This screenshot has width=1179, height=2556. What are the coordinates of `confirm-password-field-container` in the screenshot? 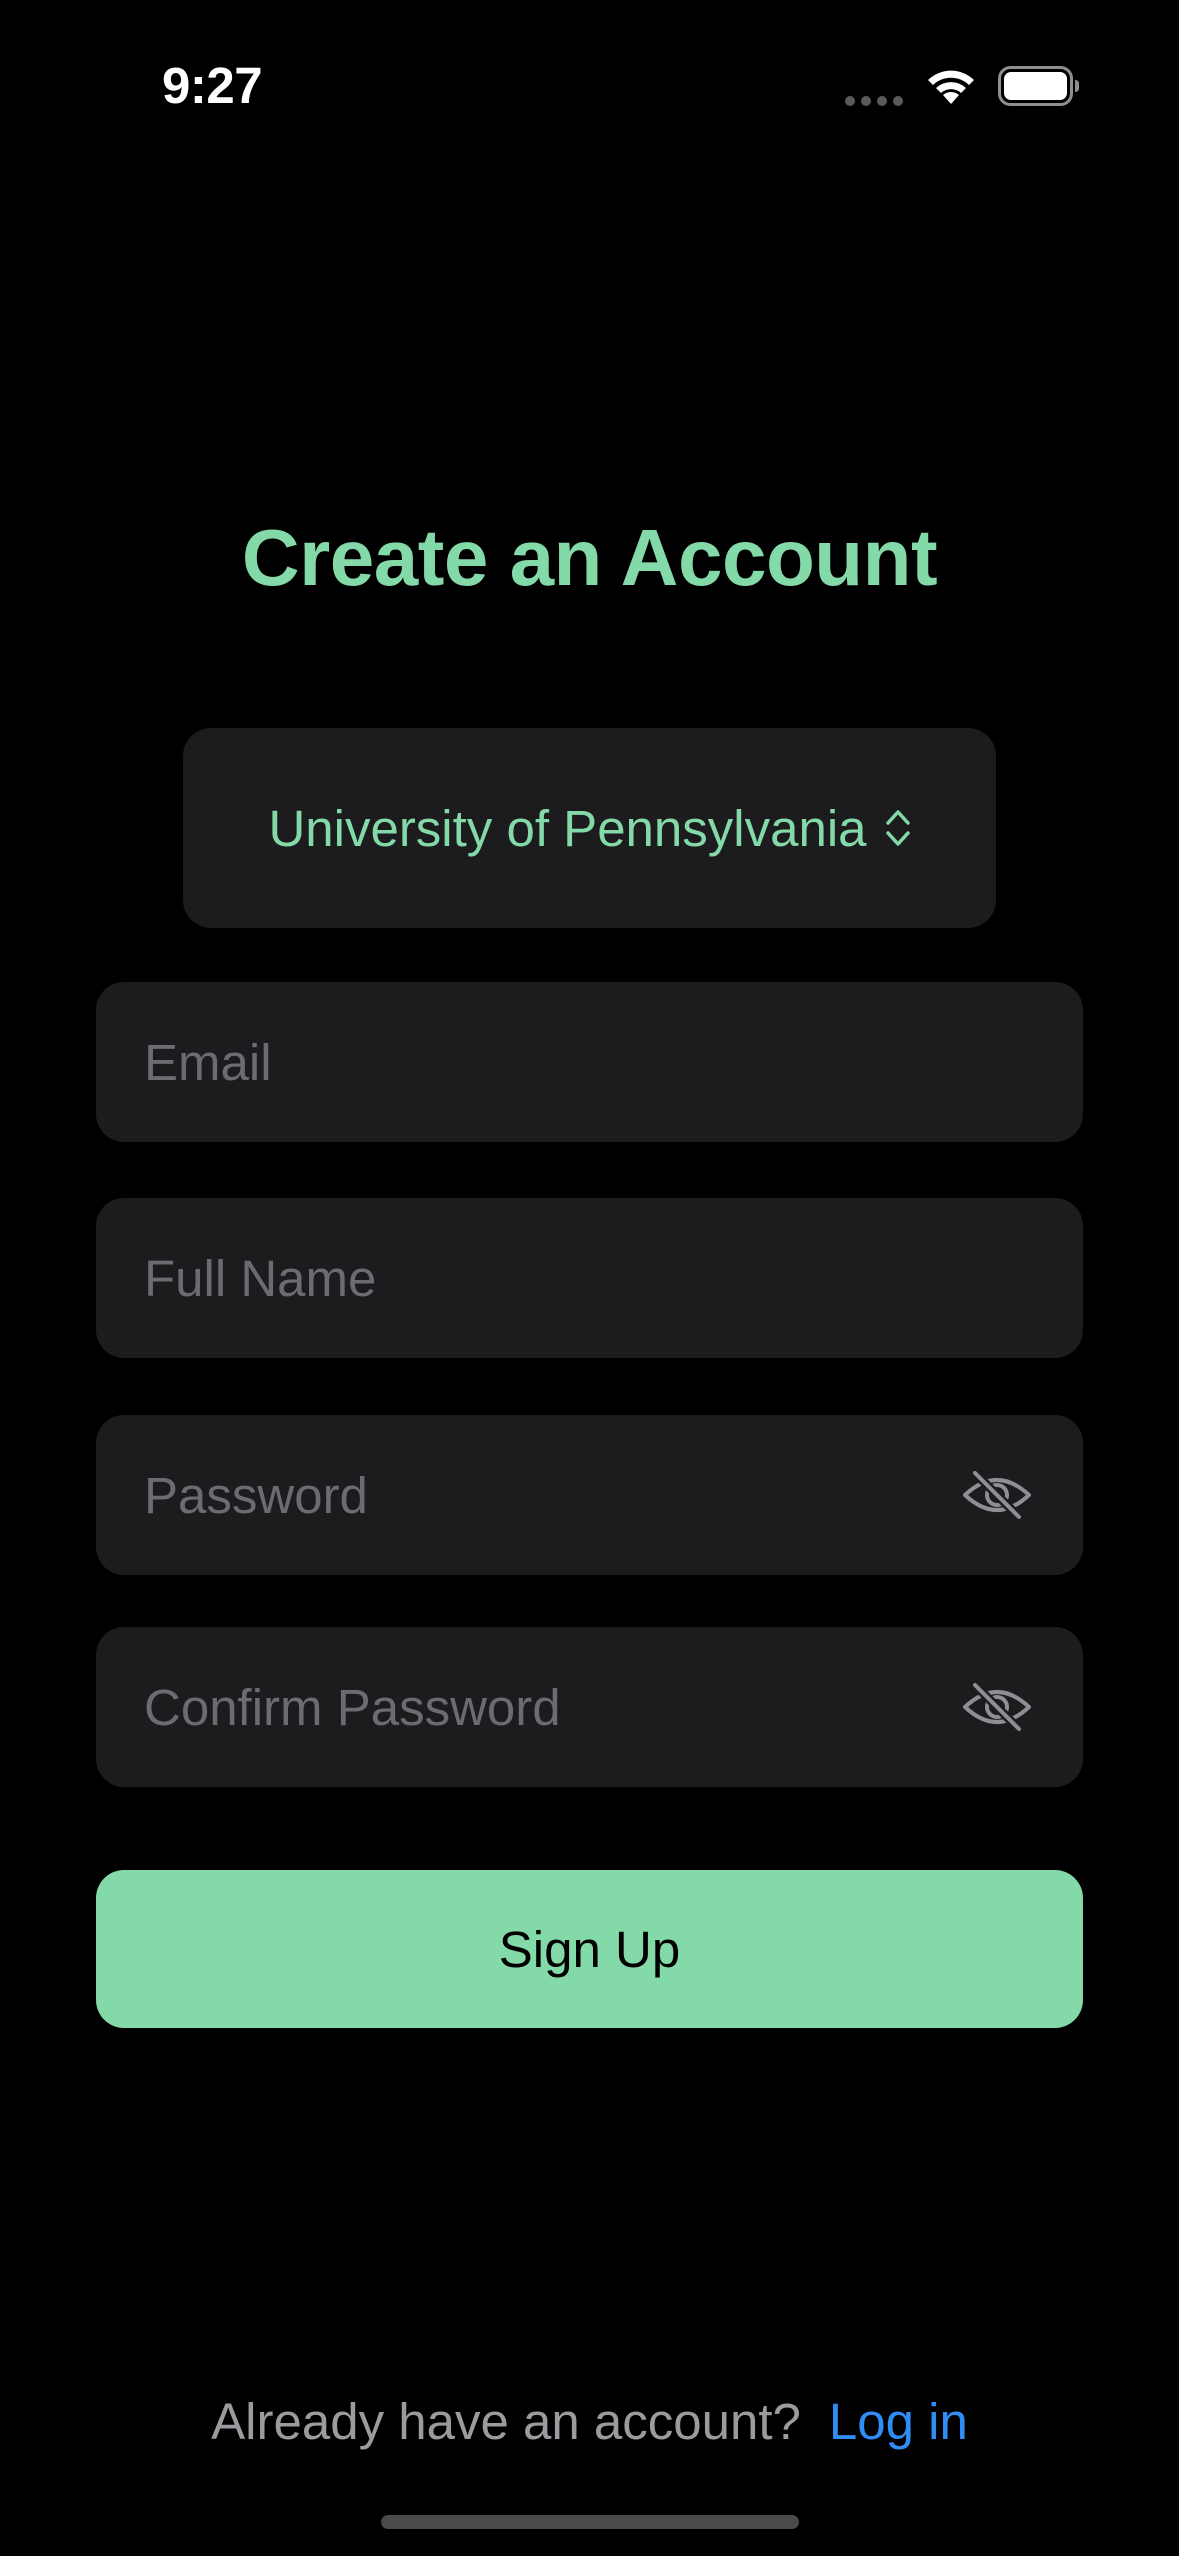 It's located at (589, 1707).